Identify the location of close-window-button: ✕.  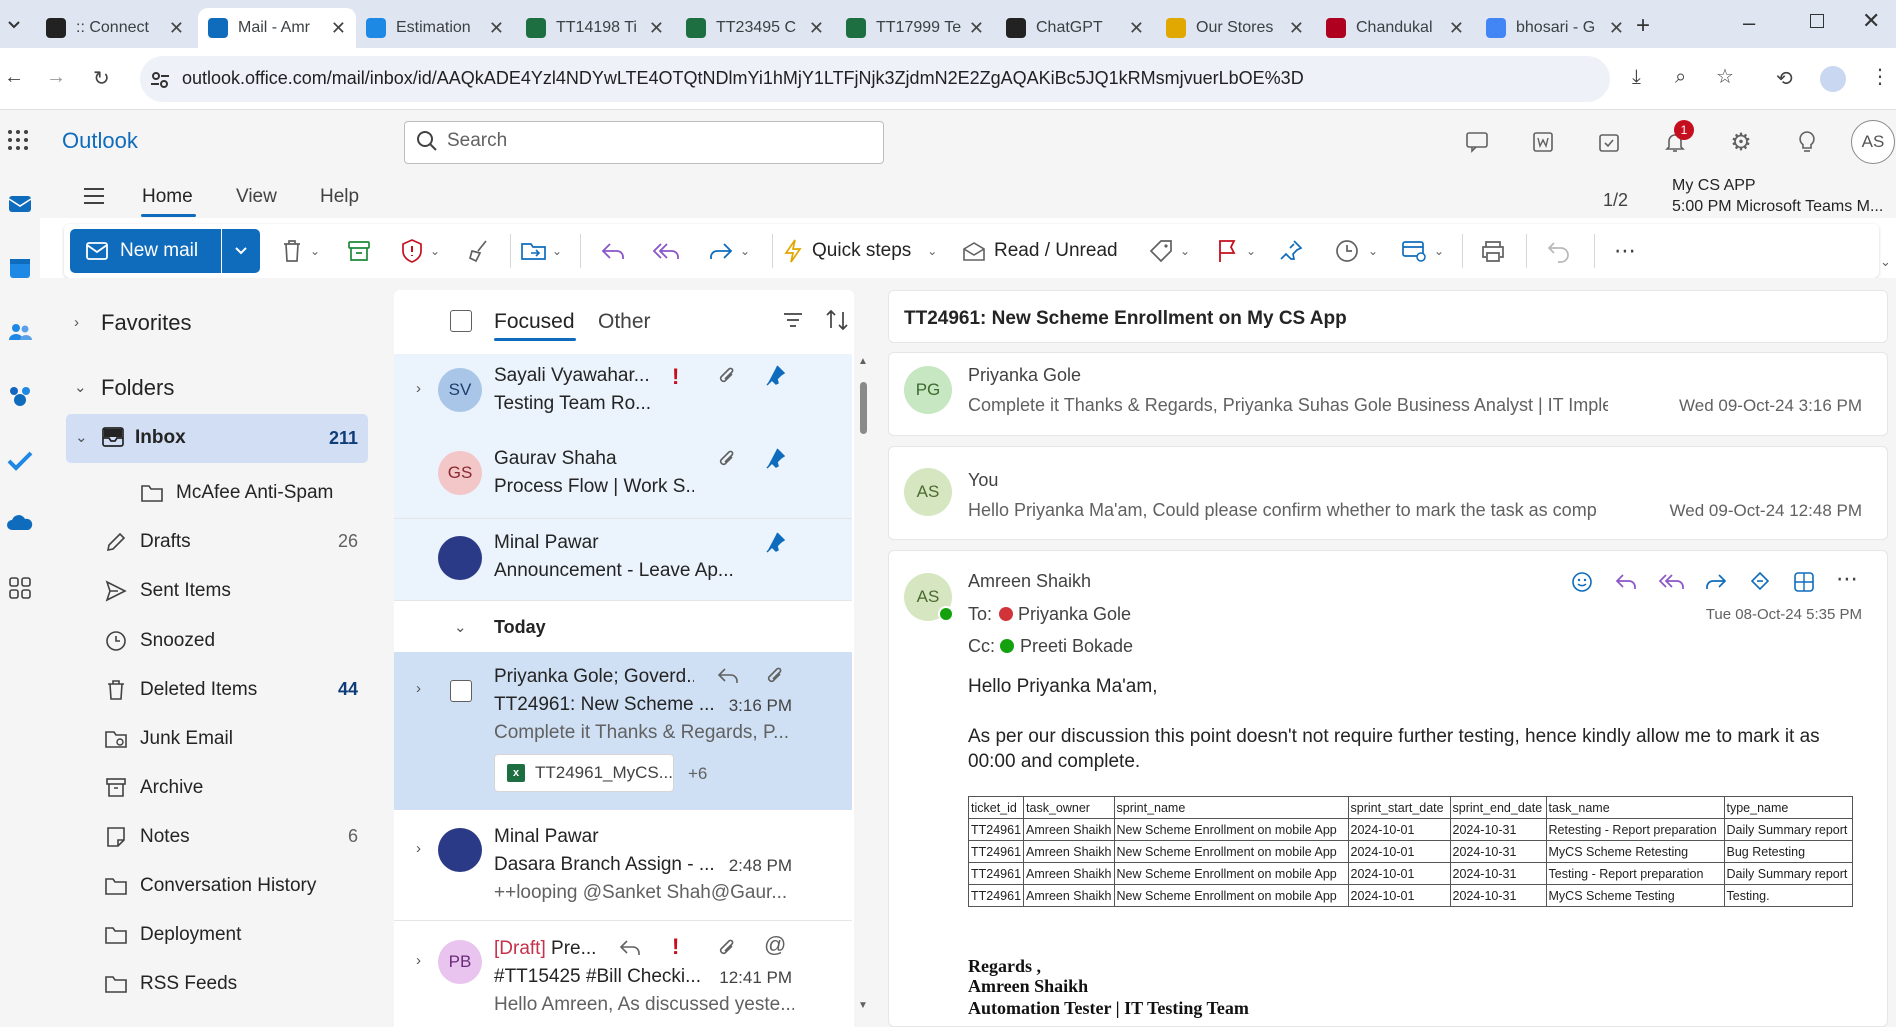
(1871, 21).